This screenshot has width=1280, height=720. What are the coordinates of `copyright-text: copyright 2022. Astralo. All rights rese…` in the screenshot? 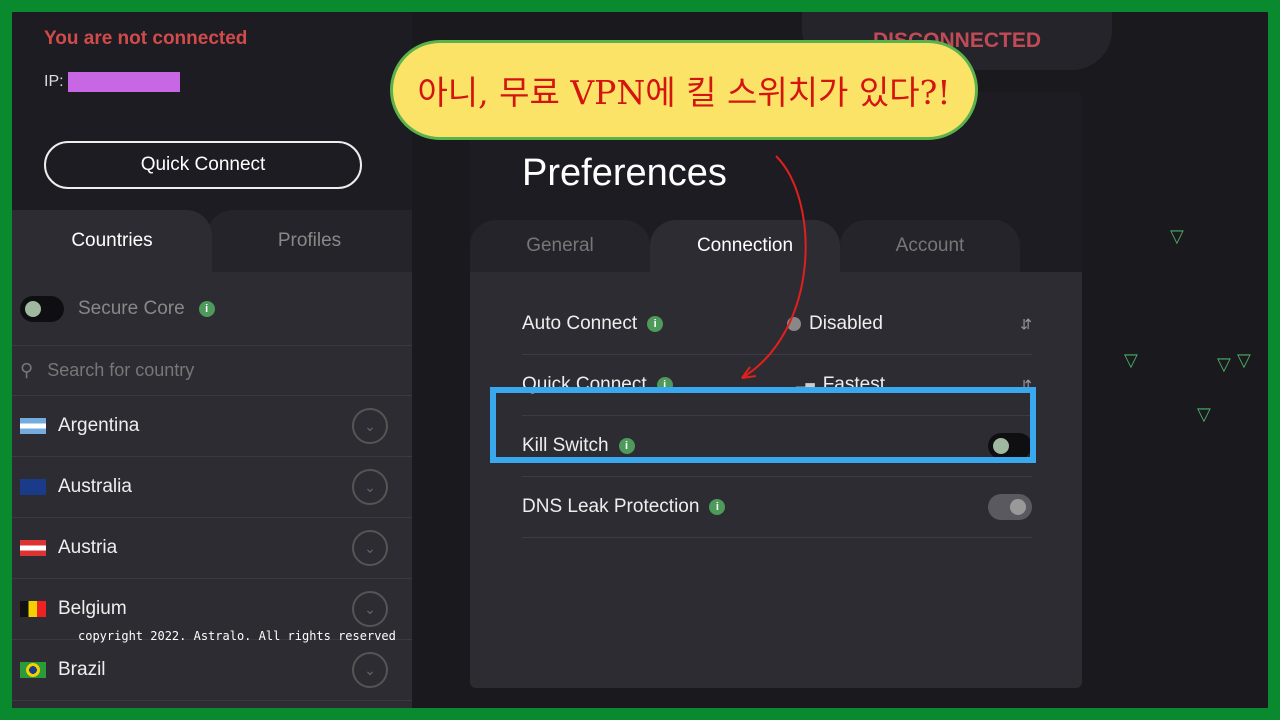 It's located at (237, 636).